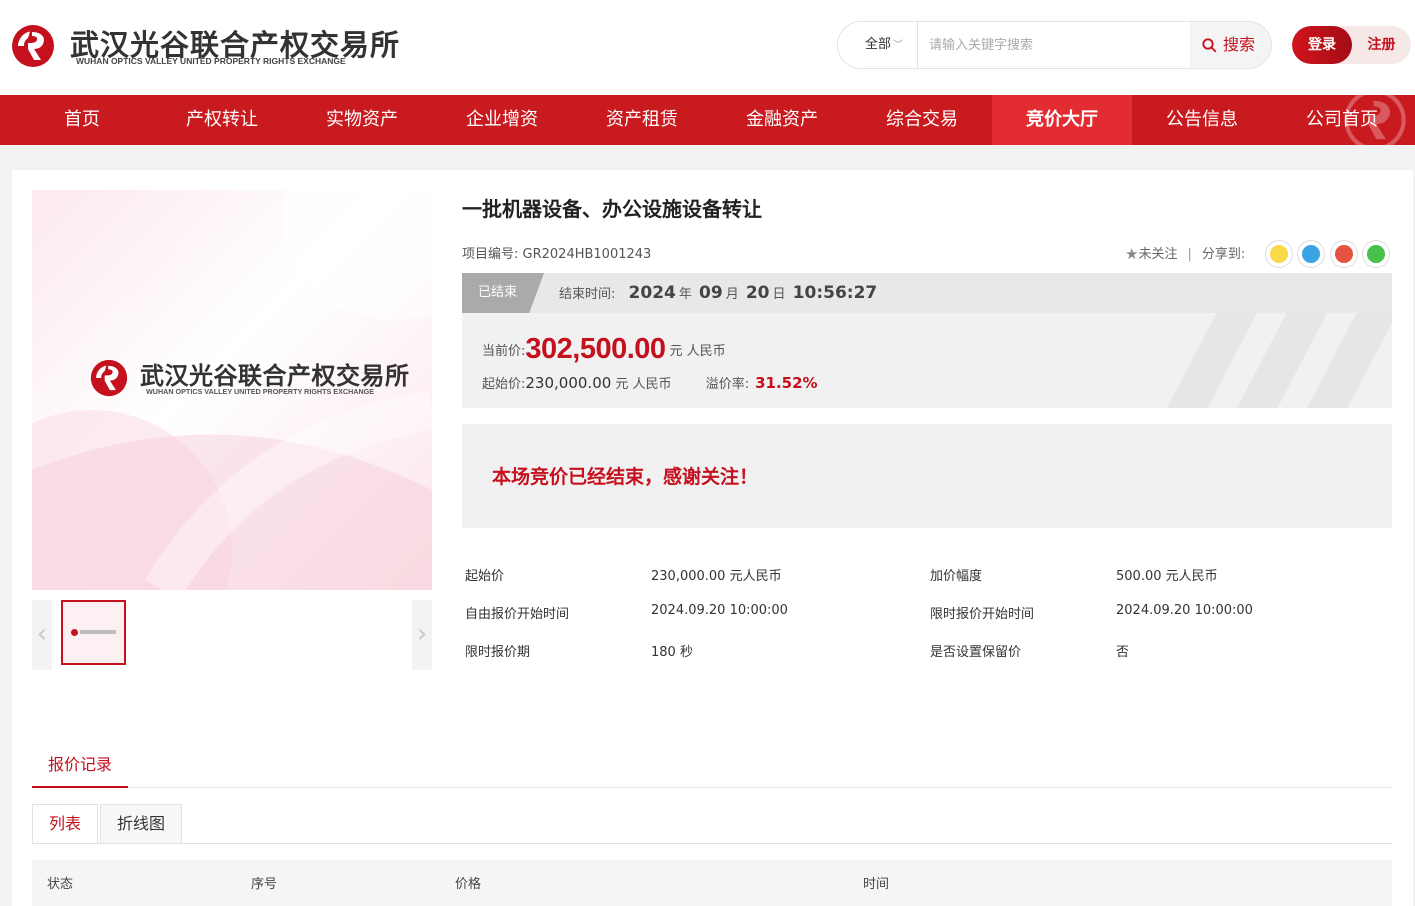 This screenshot has width=1415, height=906. What do you see at coordinates (1062, 120) in the screenshot?
I see `nav-item-bidding-hall: 竞价大厅` at bounding box center [1062, 120].